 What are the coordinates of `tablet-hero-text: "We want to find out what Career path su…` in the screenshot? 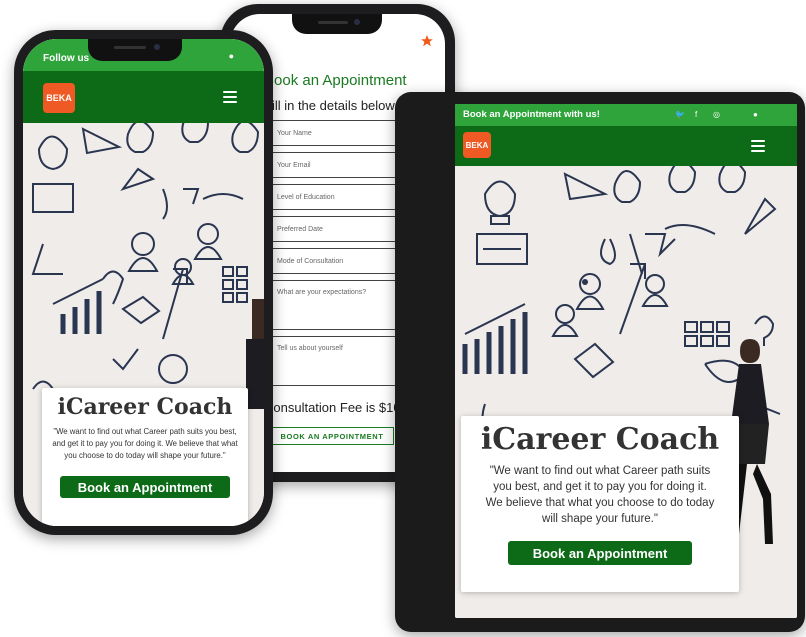 It's located at (600, 495).